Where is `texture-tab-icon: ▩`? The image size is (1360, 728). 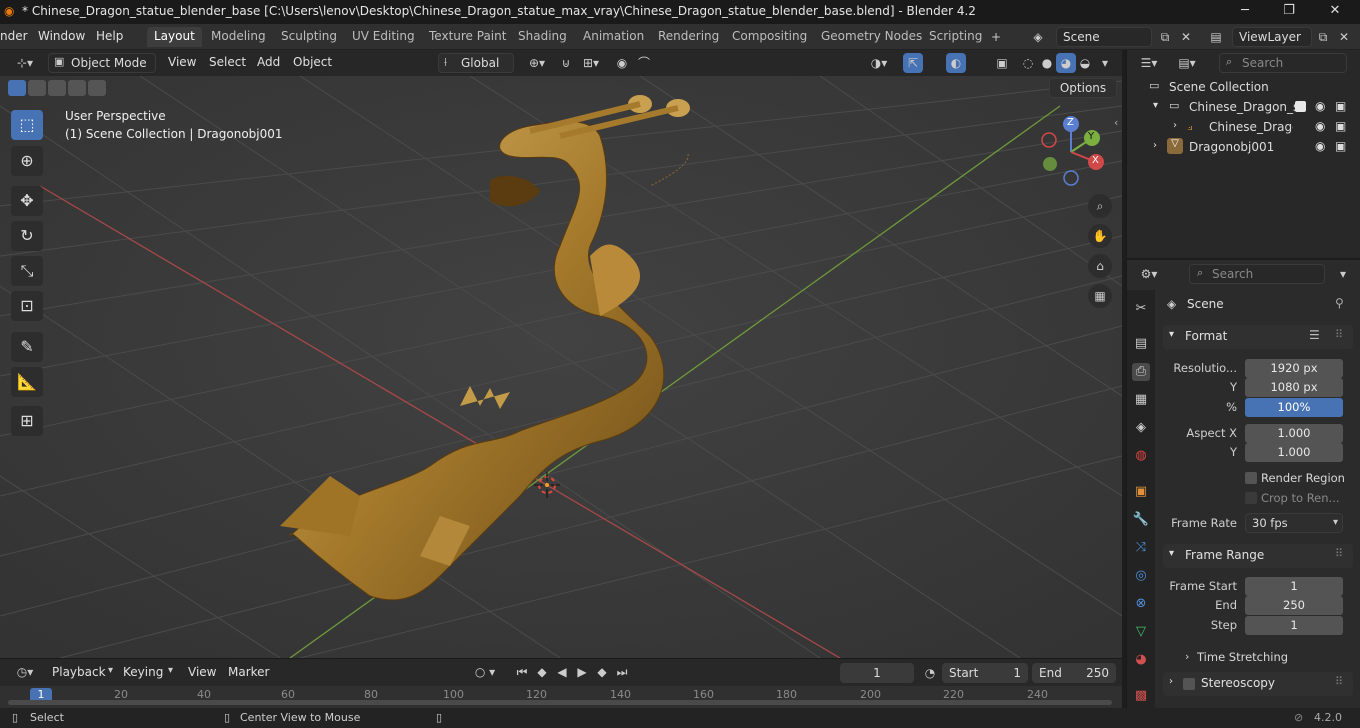
texture-tab-icon: ▩ is located at coordinates (1141, 696).